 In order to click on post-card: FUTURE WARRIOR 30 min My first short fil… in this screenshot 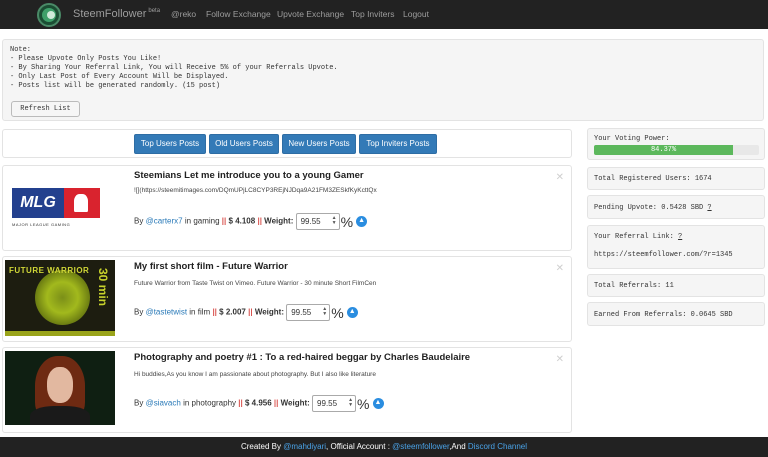, I will do `click(287, 299)`.